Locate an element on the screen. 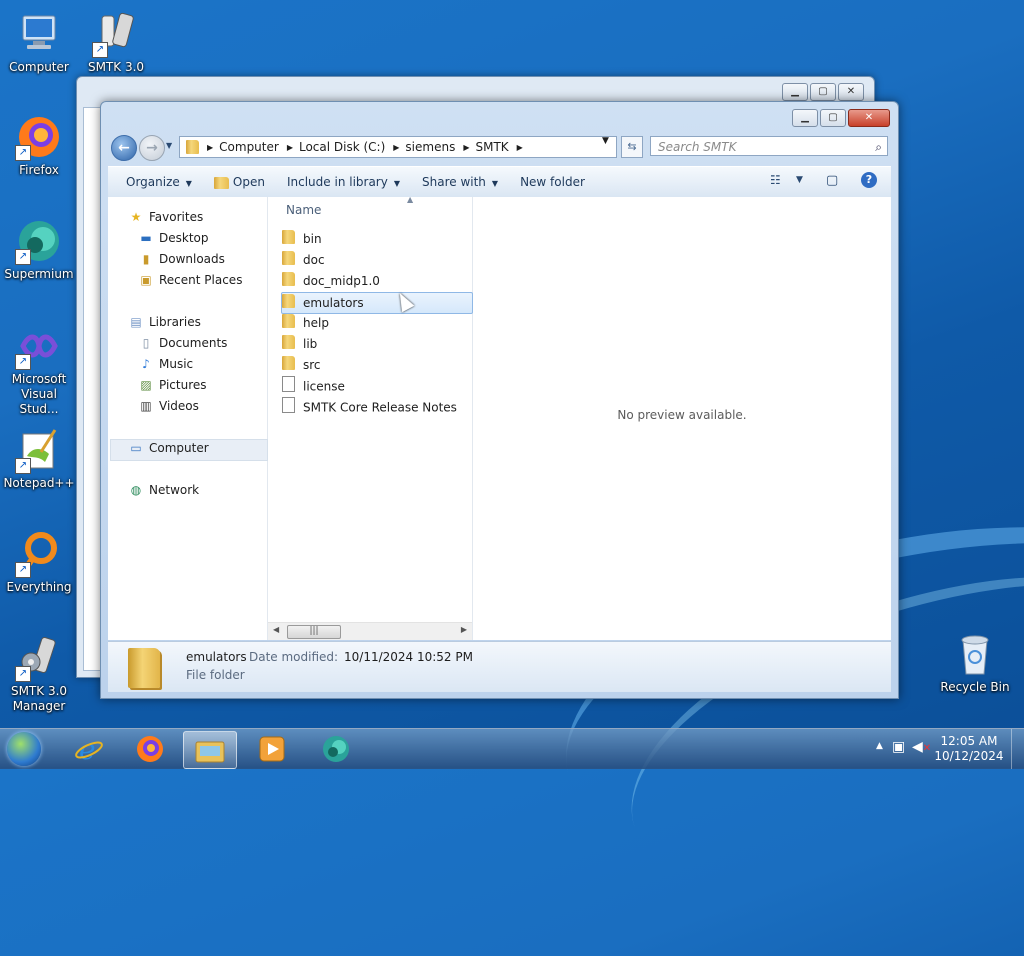  computer-icon: ▭ is located at coordinates (136, 448).